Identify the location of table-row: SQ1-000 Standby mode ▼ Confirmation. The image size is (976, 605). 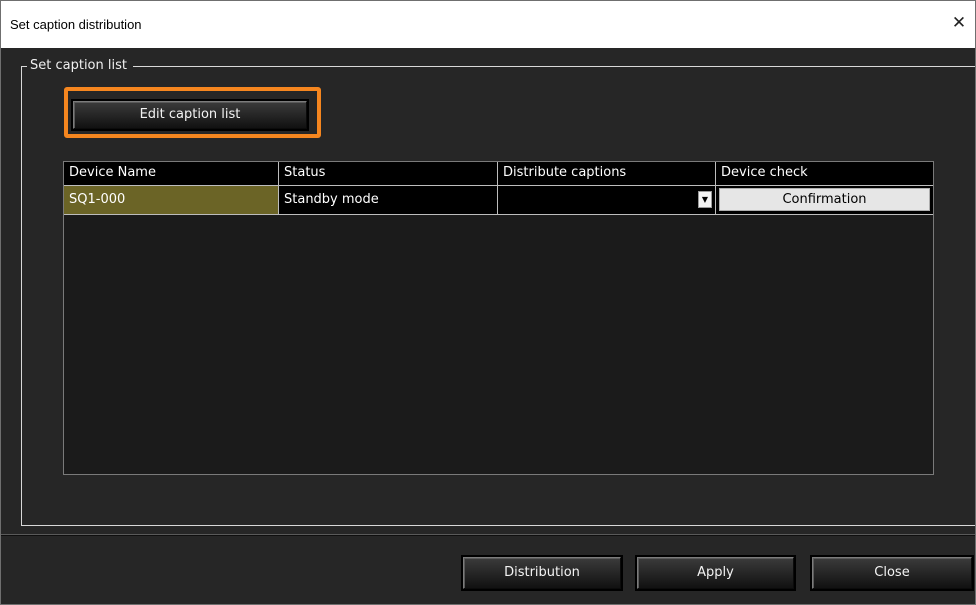
(498, 200).